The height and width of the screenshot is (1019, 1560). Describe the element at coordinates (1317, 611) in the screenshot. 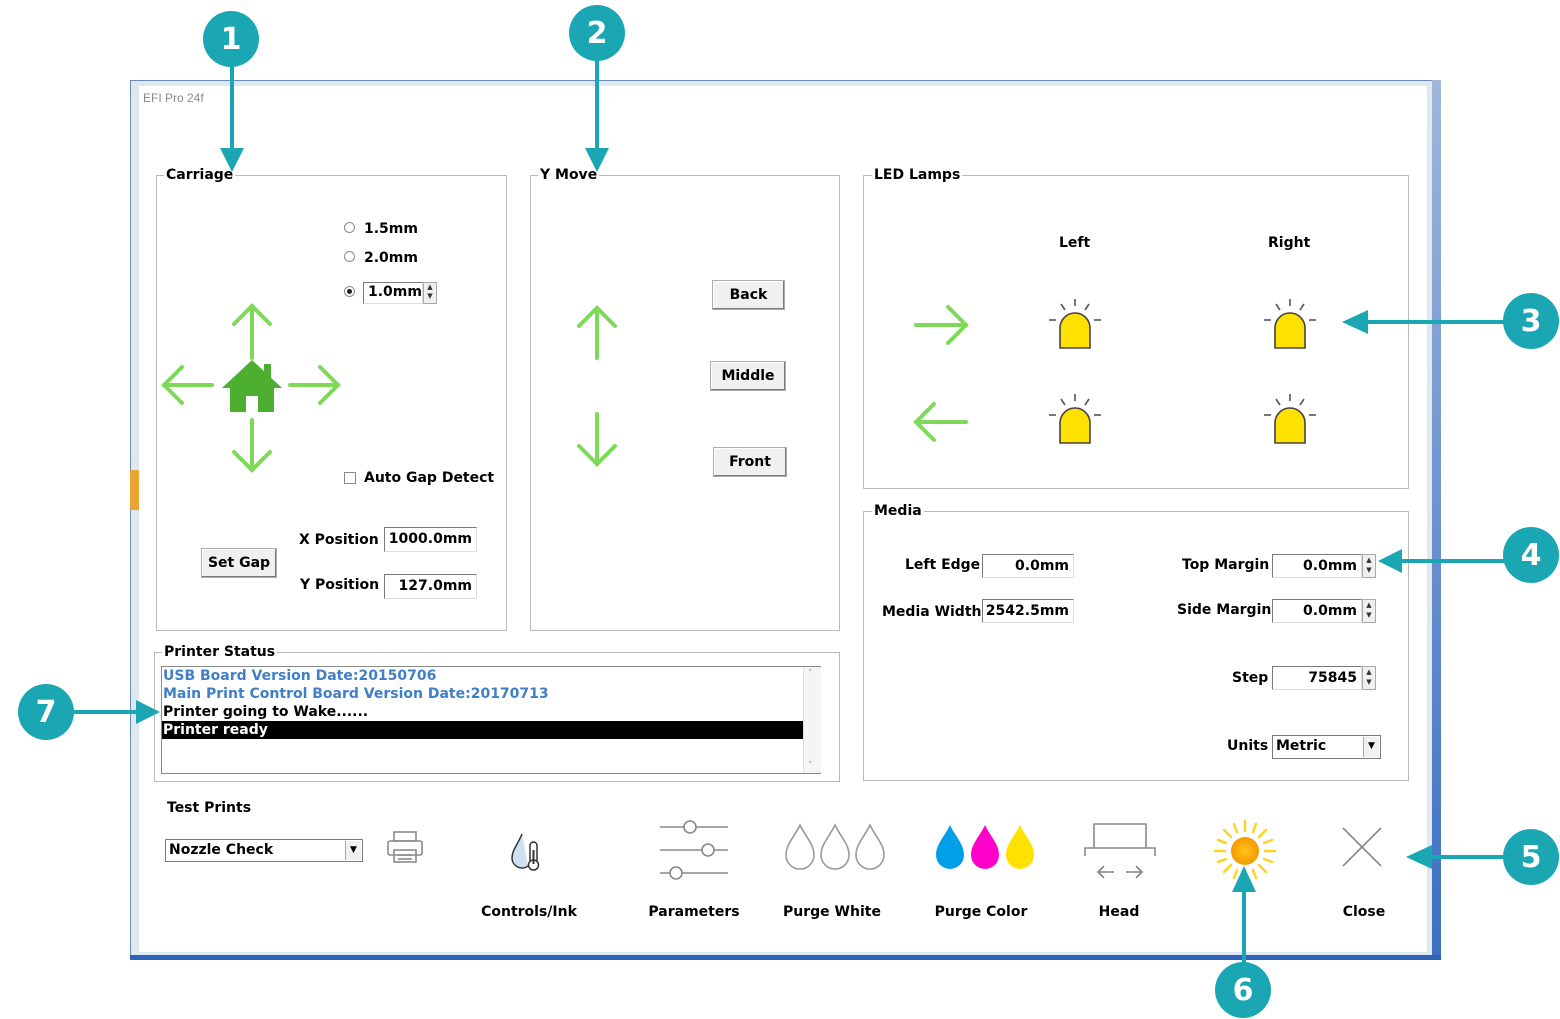

I see `side-margin-field: 0.0mm` at that location.